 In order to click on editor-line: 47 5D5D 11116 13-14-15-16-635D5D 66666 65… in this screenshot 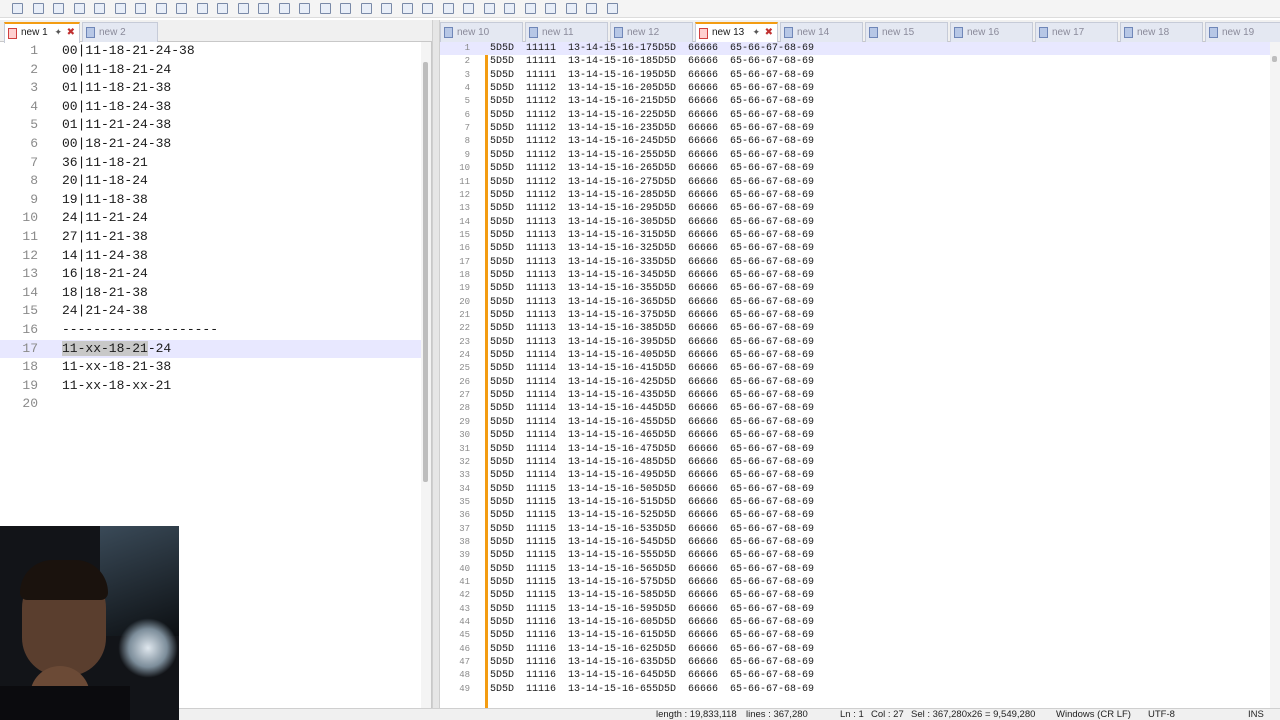, I will do `click(860, 662)`.